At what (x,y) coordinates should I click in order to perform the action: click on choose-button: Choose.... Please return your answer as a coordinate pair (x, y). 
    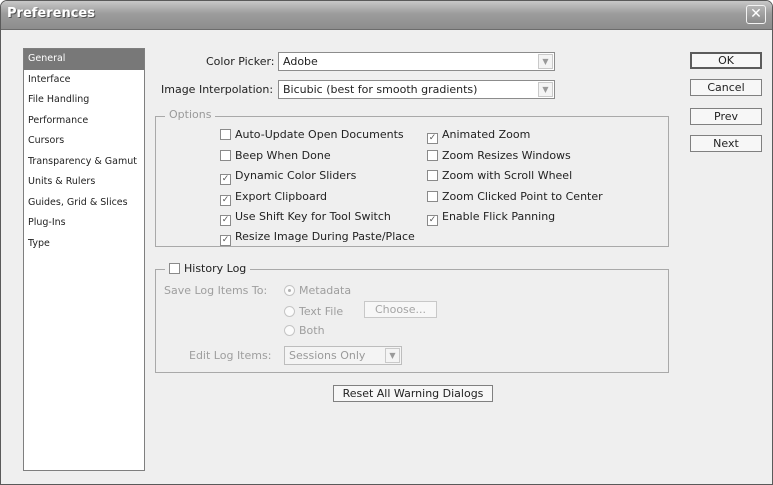
    Looking at the image, I should click on (400, 309).